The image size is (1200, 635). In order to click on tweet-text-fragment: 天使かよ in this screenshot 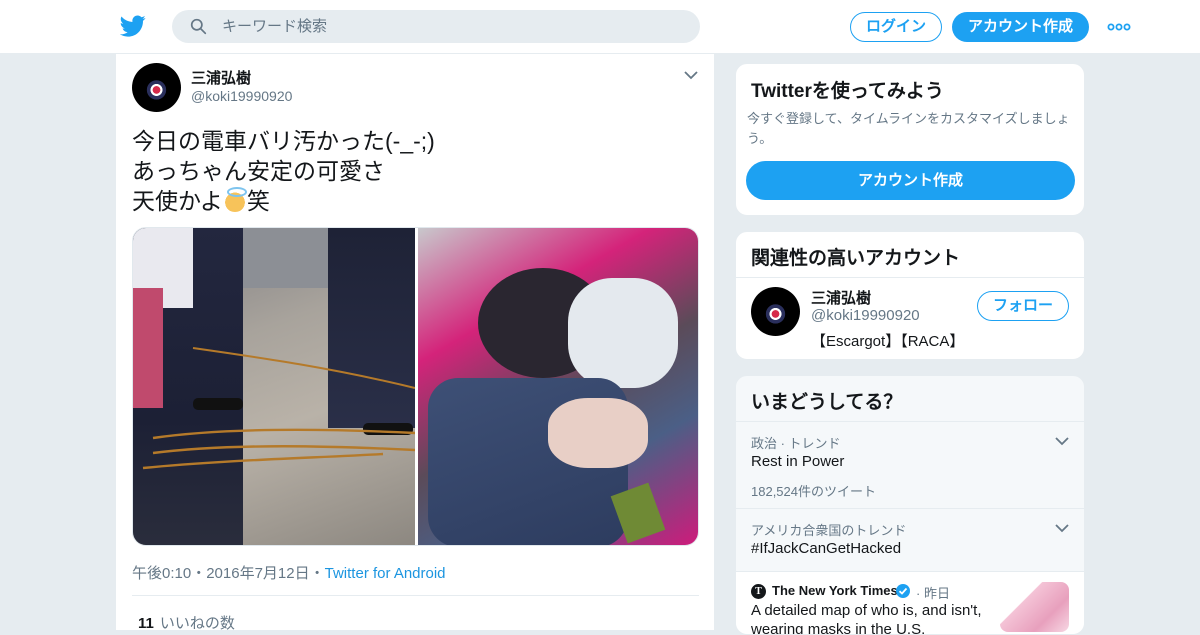, I will do `click(177, 201)`.